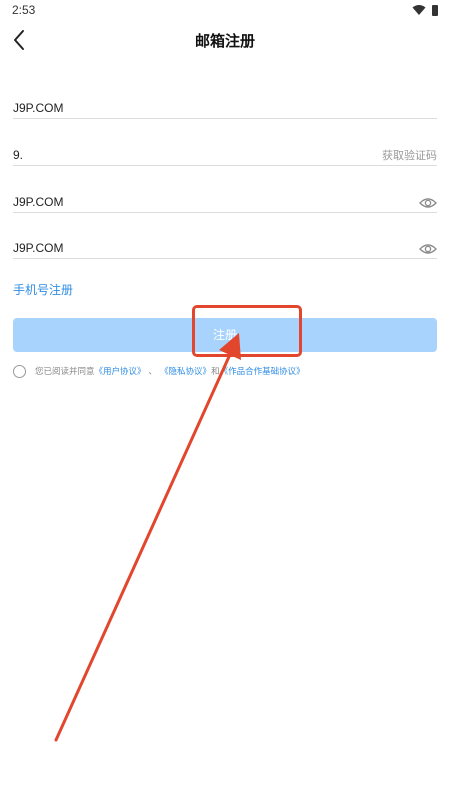 This screenshot has width=450, height=800. Describe the element at coordinates (225, 11) in the screenshot. I see `status-bar: 2:53` at that location.